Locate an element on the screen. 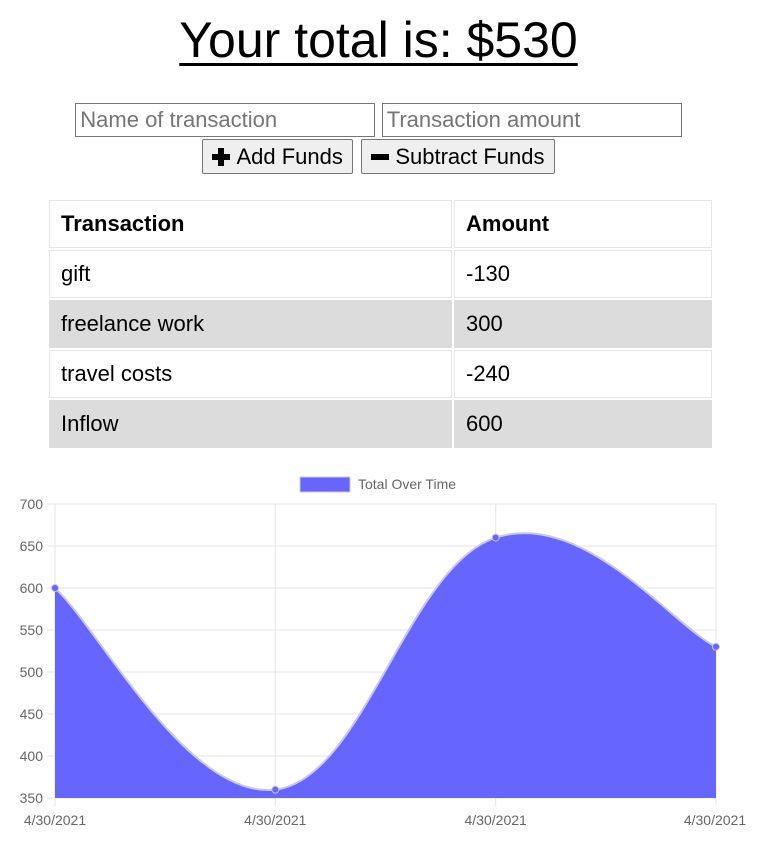  y-tick-label: 400 is located at coordinates (32, 756).